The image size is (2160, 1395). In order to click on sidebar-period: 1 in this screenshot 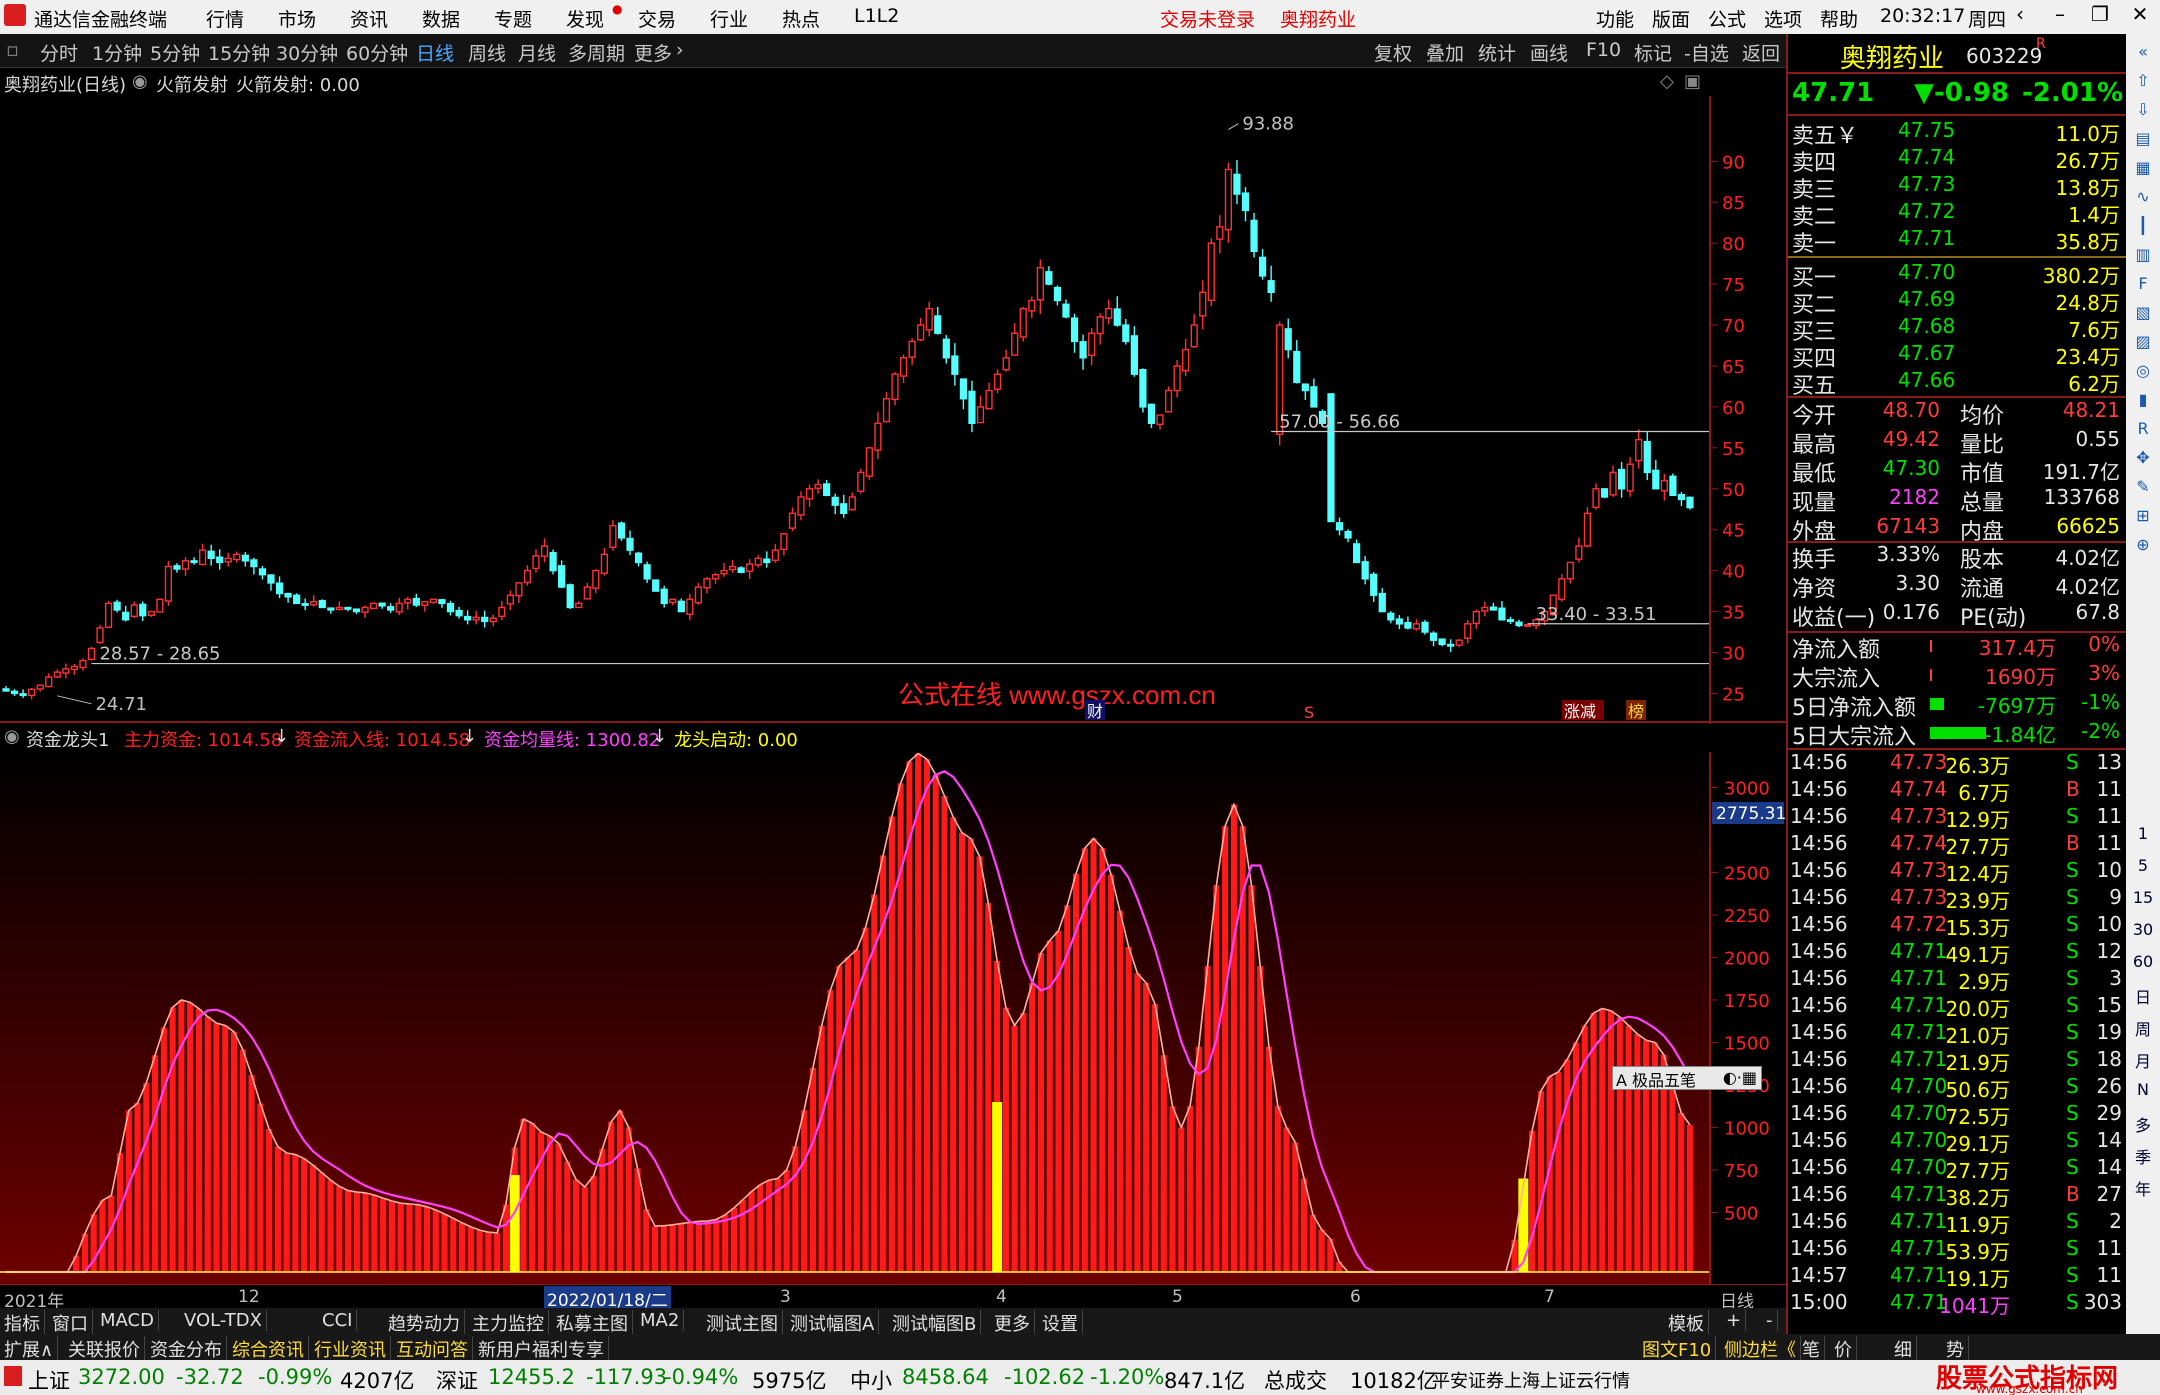, I will do `click(2143, 837)`.